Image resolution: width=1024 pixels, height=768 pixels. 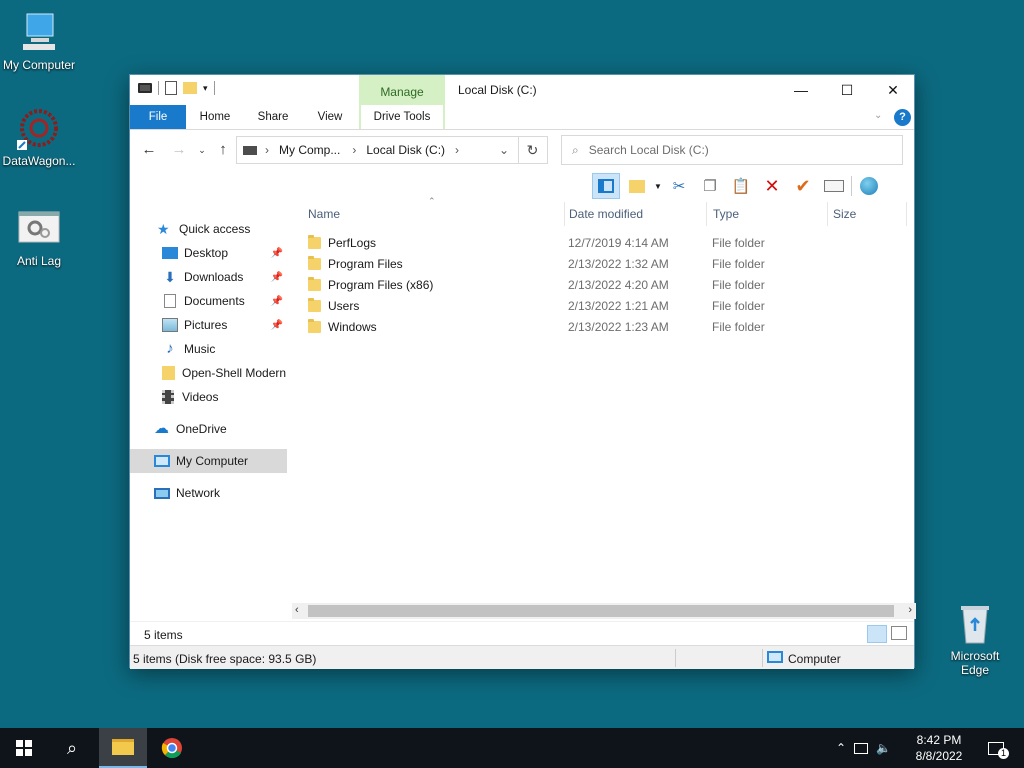 What do you see at coordinates (208, 429) in the screenshot?
I see `nav-onedrive: ☁ OneDrive` at bounding box center [208, 429].